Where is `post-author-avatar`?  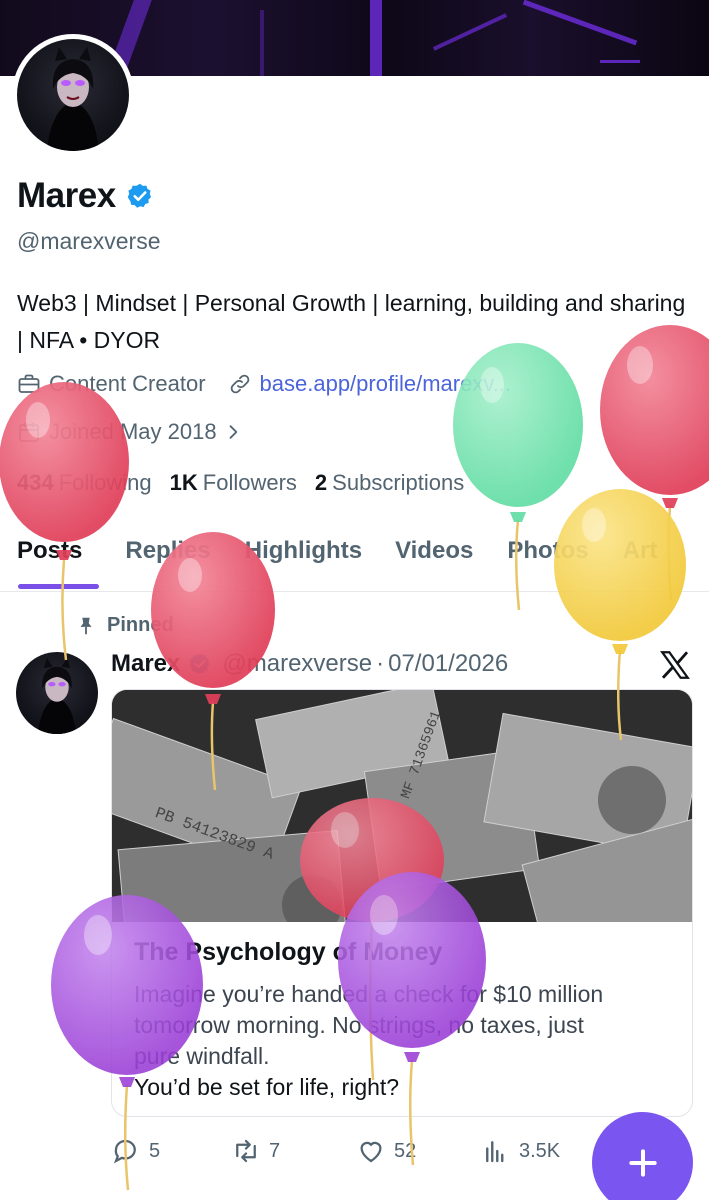
post-author-avatar is located at coordinates (57, 693).